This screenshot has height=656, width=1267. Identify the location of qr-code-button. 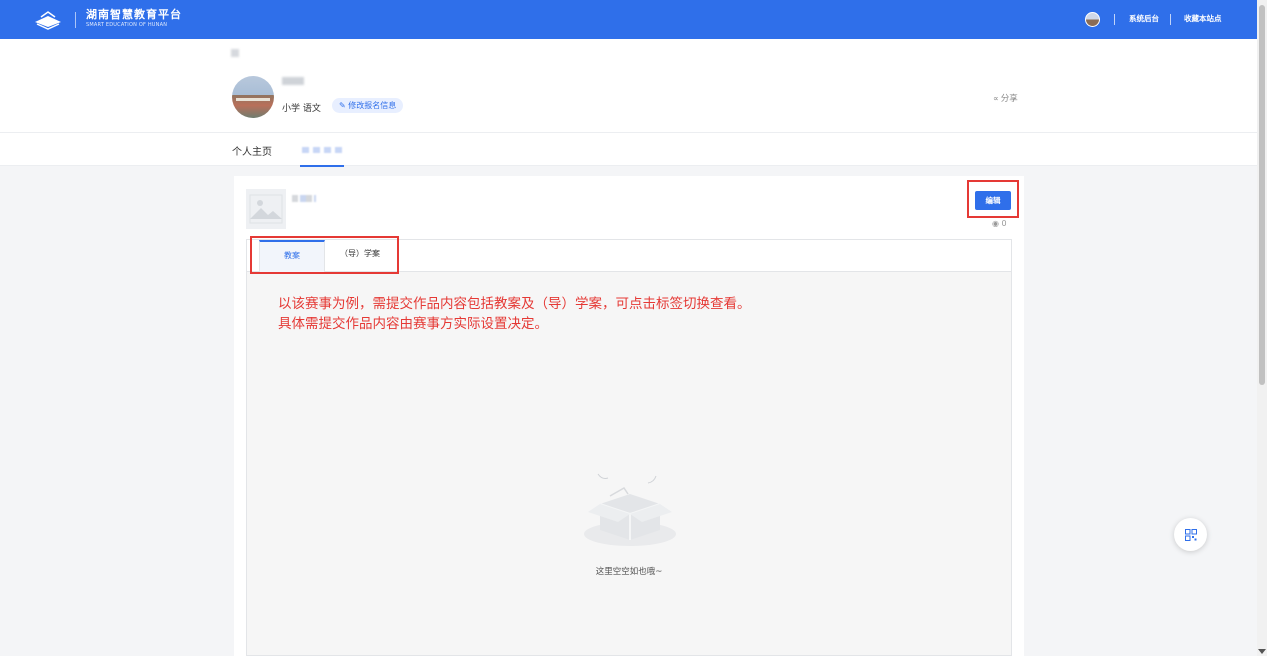
(1190, 534).